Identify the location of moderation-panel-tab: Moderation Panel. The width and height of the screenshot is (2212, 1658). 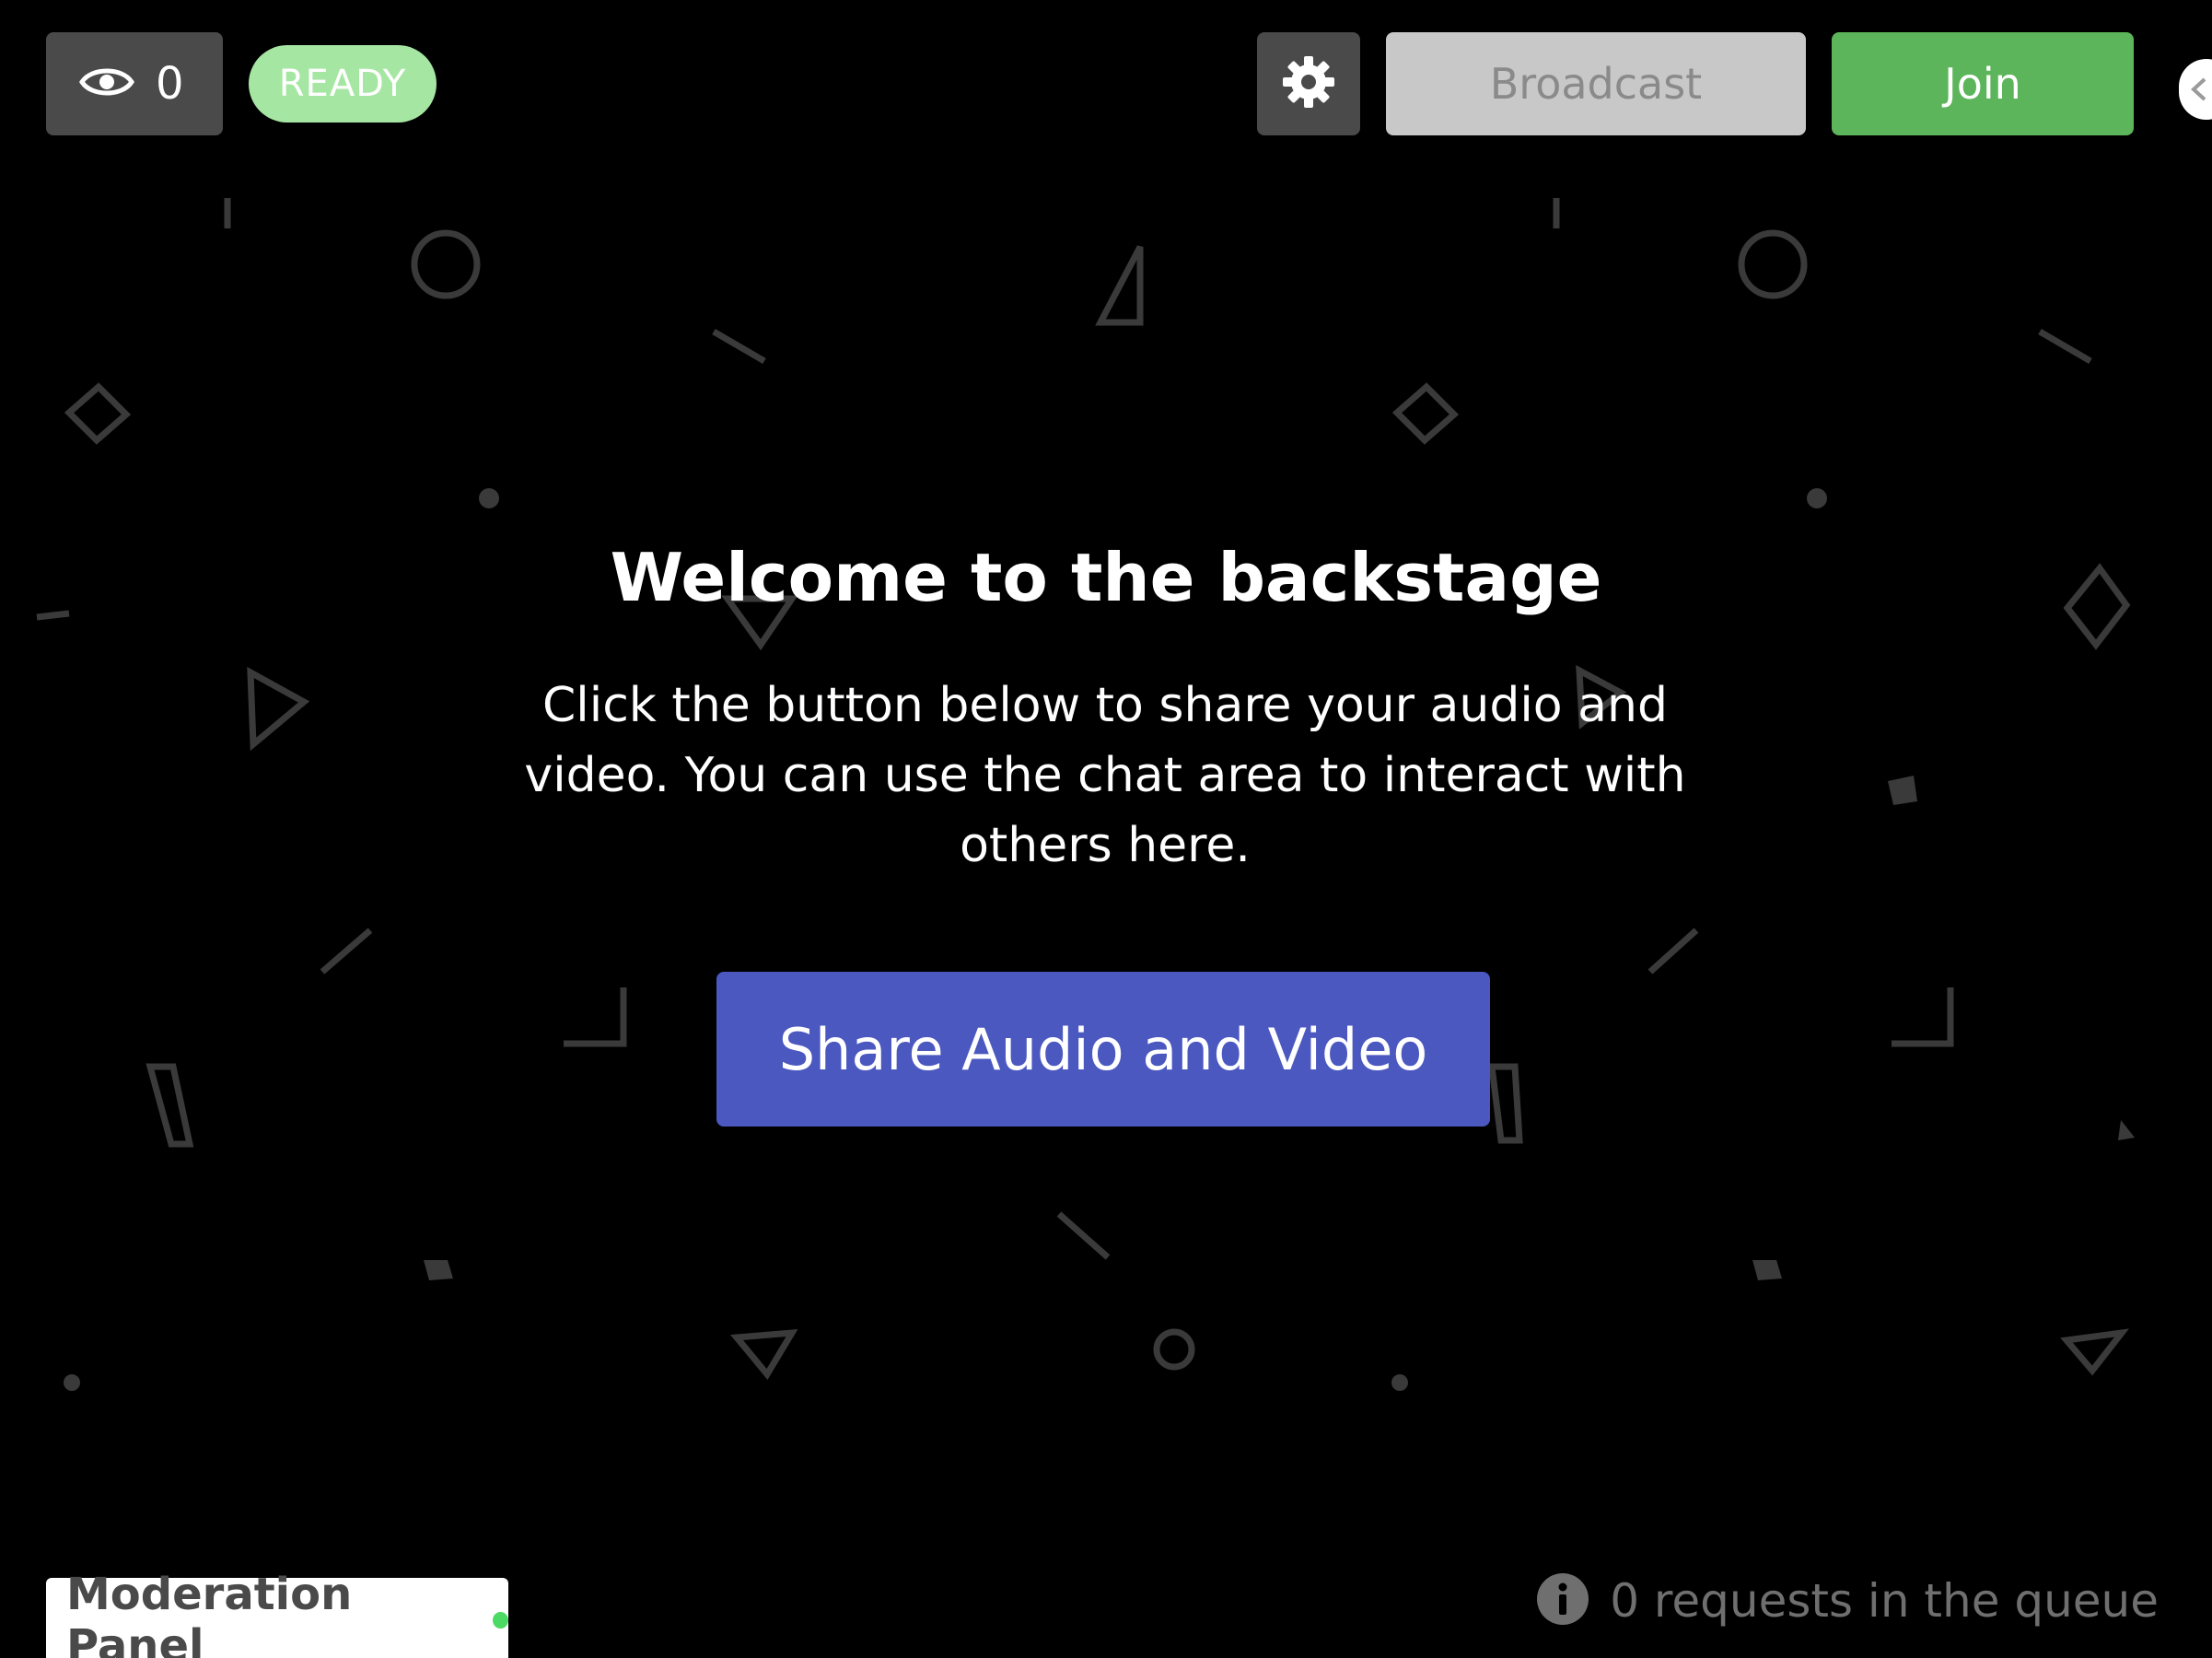
(277, 1613).